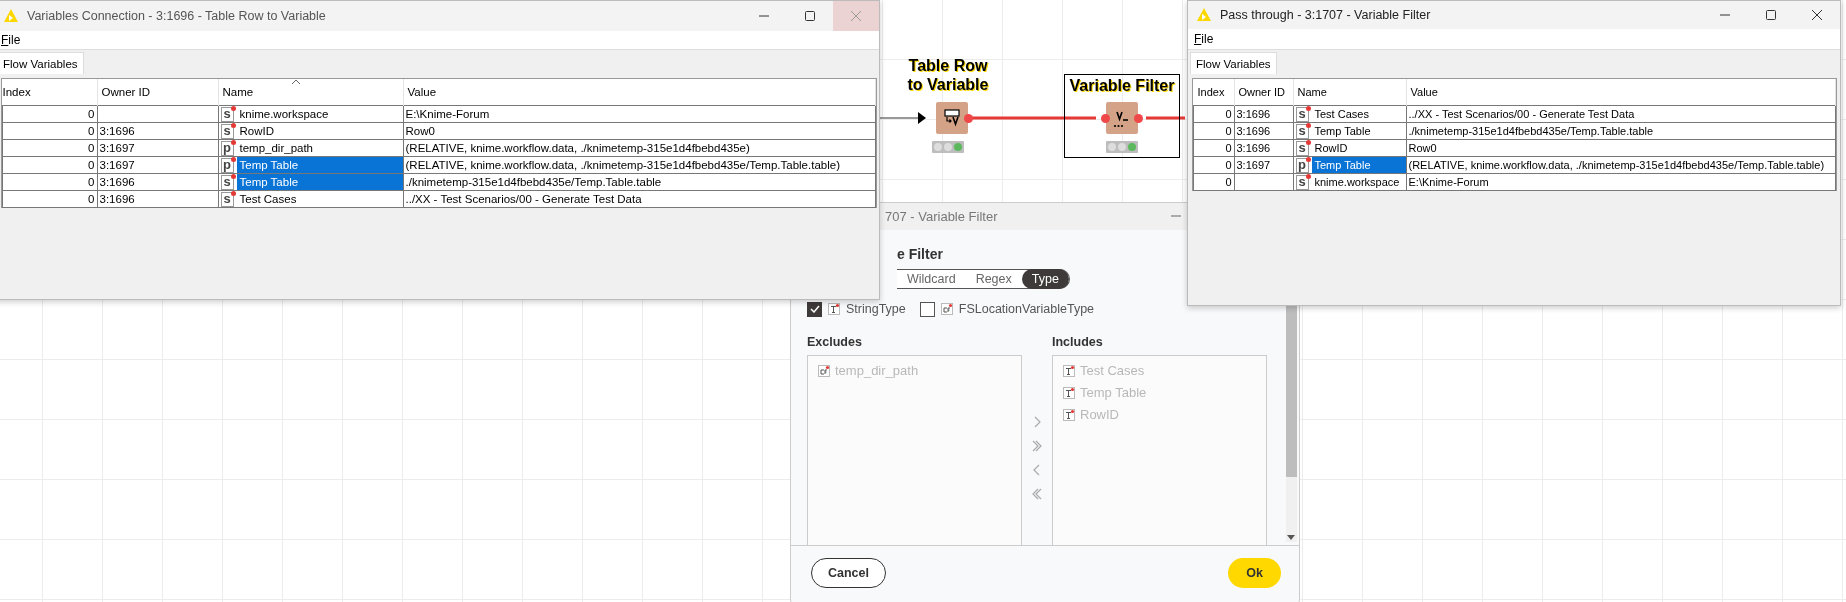  Describe the element at coordinates (1105, 118) in the screenshot. I see `input-port-icon` at that location.